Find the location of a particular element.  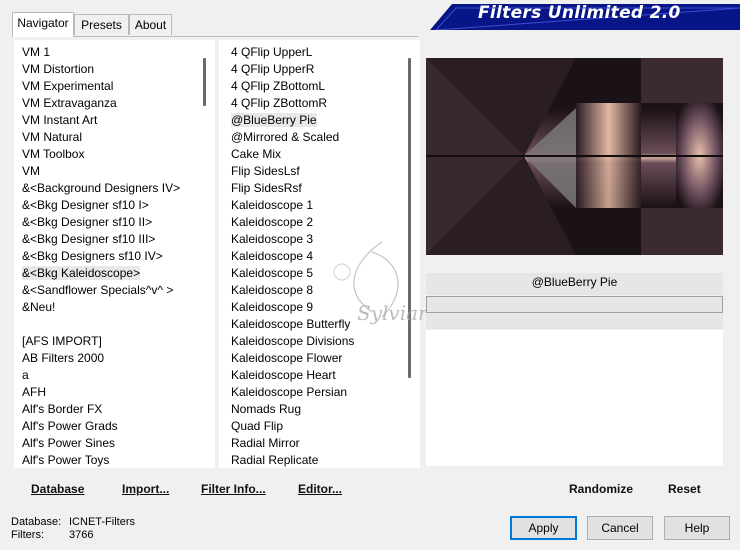

filter-item-label: Kaleidoscope 1 is located at coordinates (272, 205).